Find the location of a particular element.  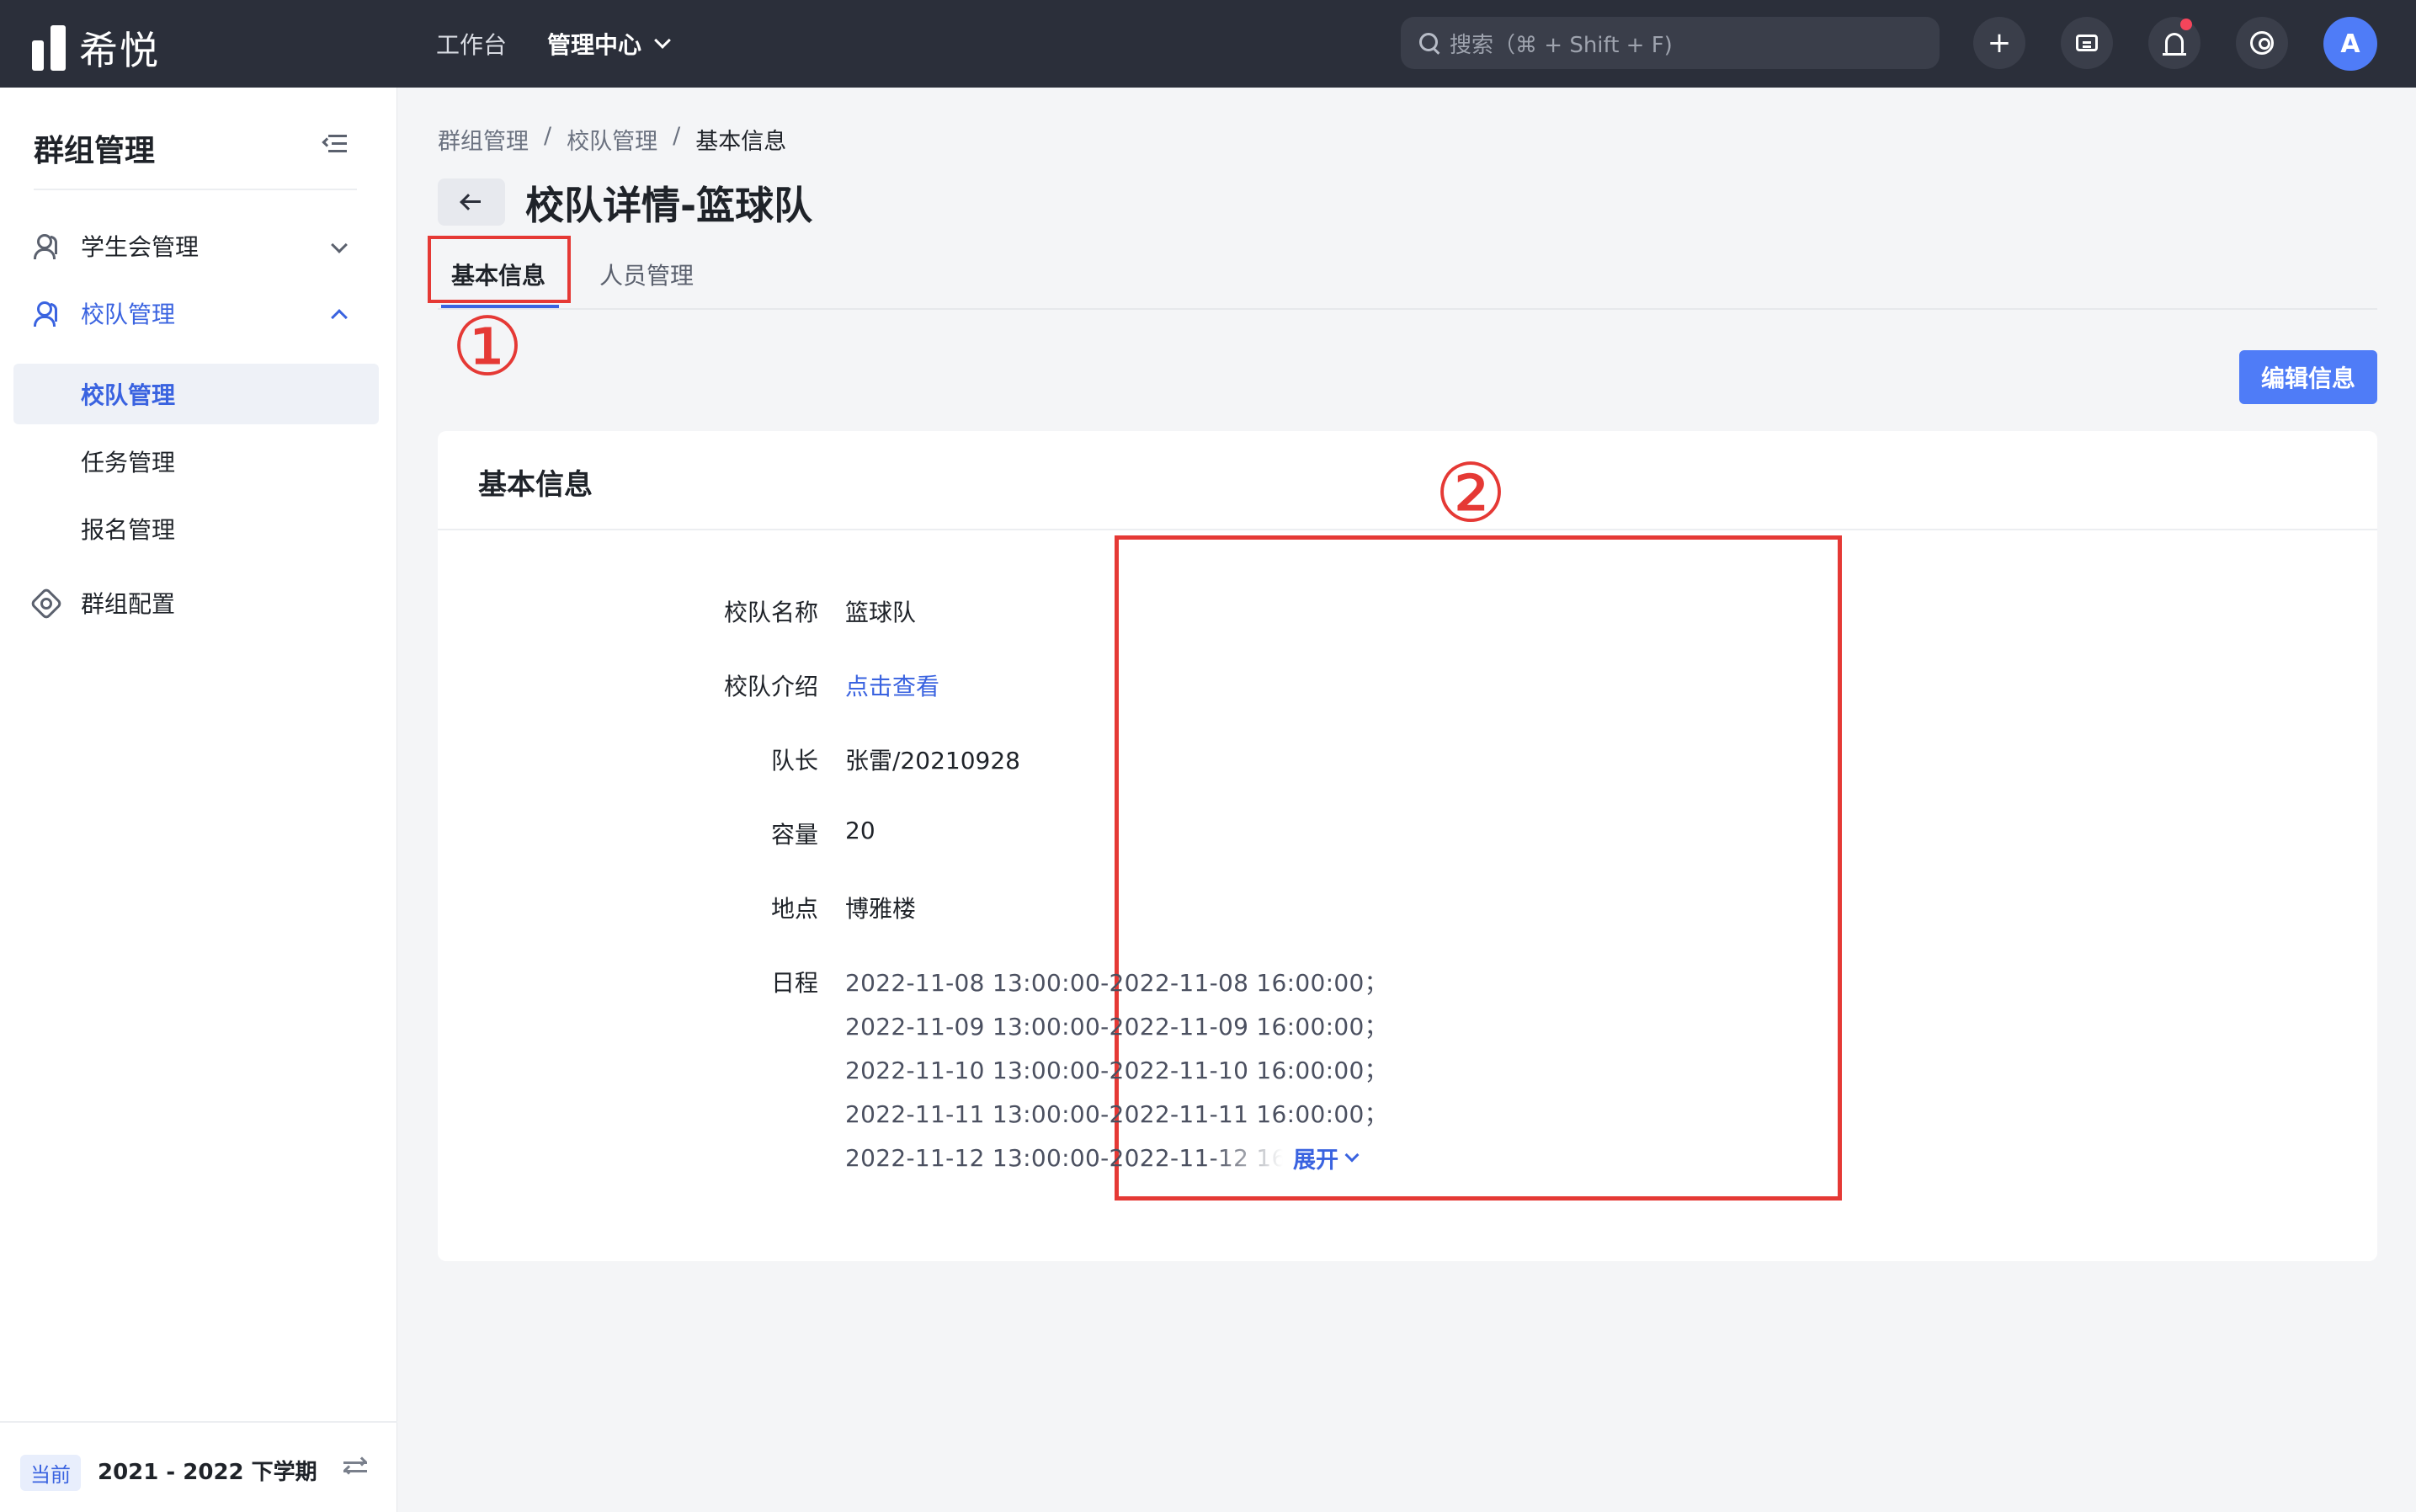

schedule-line: 2022-11-10 13:00:00-2022-11-10 16:00:00； is located at coordinates (1116, 1070).